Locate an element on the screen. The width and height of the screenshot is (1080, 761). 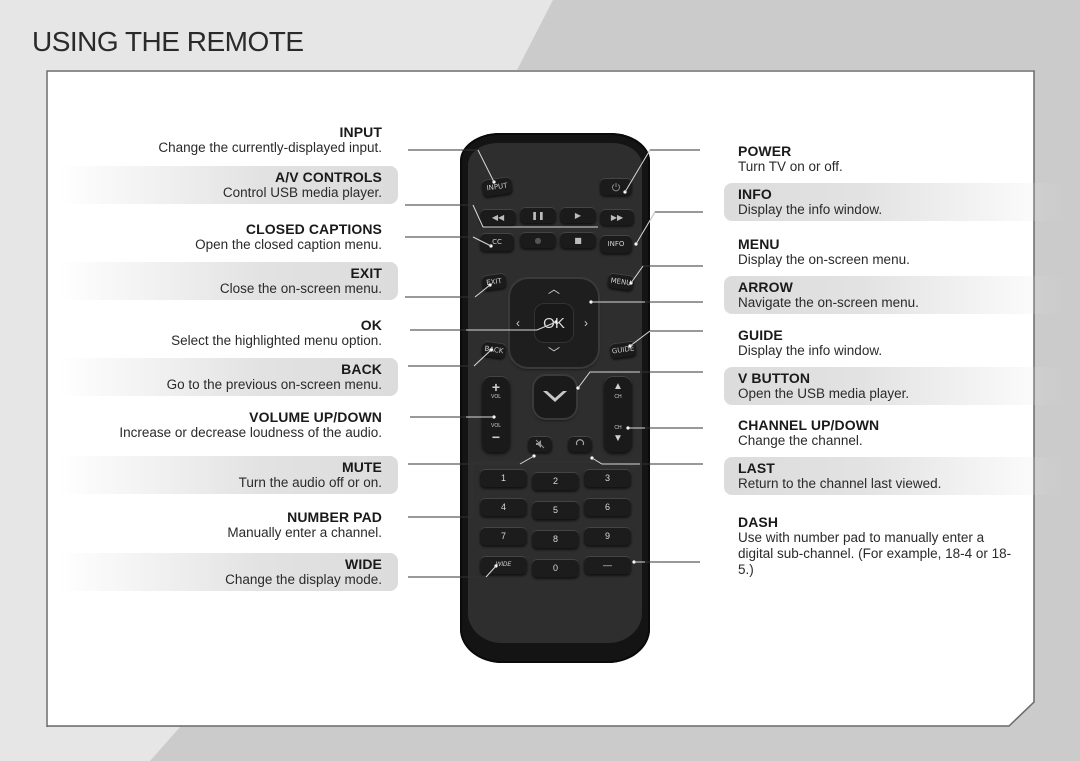
arrow-pad: ︿ ﹀ ‹ › OK is located at coordinates (554, 323).